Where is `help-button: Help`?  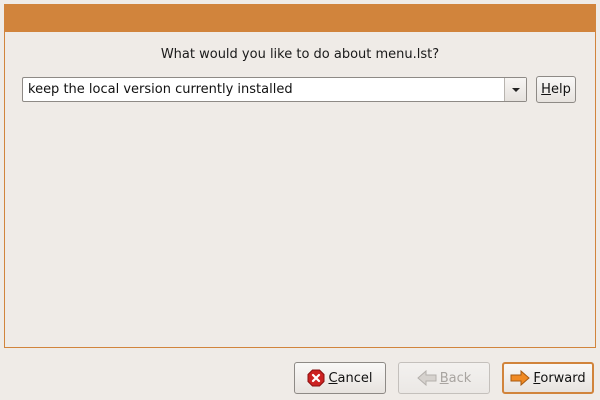
help-button: Help is located at coordinates (556, 89).